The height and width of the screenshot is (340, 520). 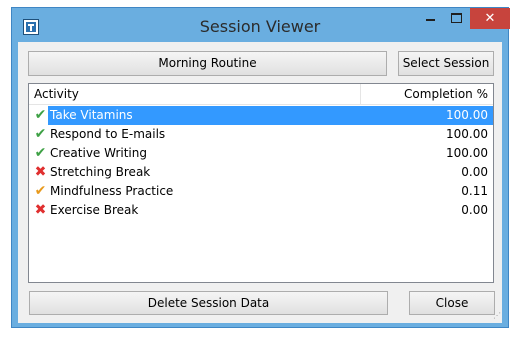 I want to click on completion-value: 0.11, so click(x=474, y=191).